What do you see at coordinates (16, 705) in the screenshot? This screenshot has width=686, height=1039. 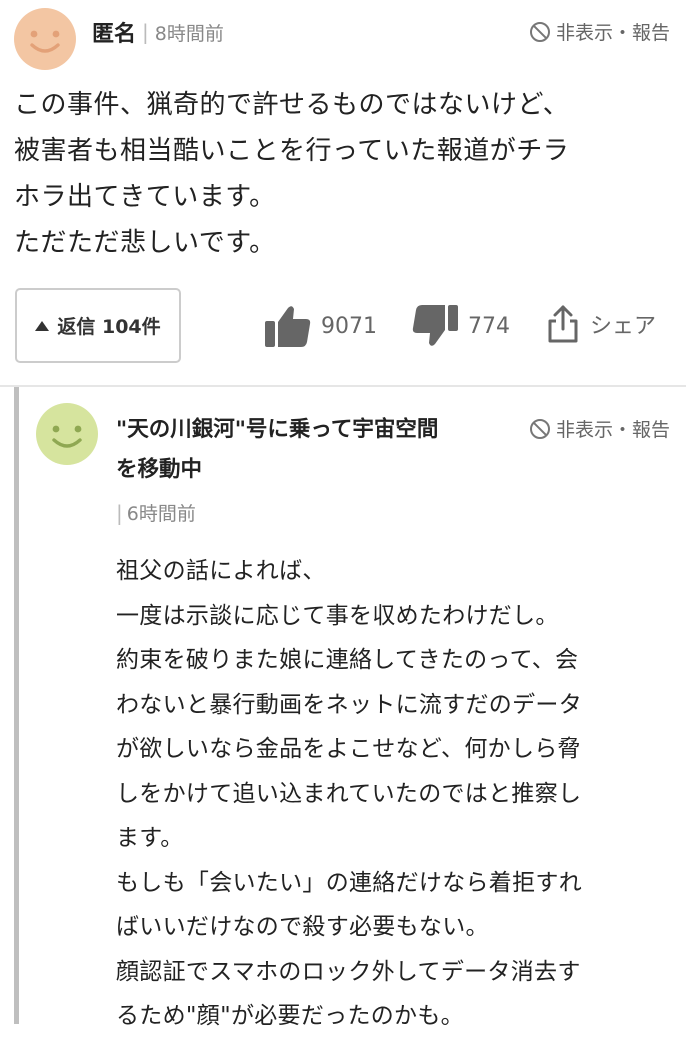 I see `thread-line` at bounding box center [16, 705].